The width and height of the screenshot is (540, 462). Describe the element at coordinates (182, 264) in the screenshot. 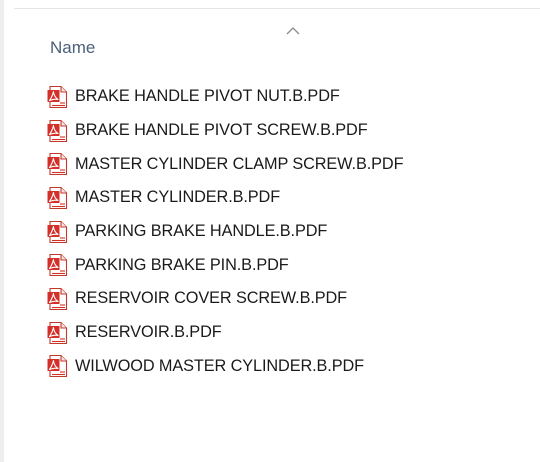

I see `file-name: PARKING BRAKE PIN.B.PDF` at that location.